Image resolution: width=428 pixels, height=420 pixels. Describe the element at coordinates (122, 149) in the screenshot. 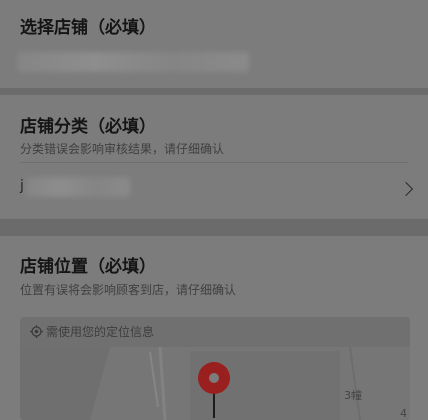

I see `store-category-hint: 分类错误会影响审核结果，请仔细确认` at that location.